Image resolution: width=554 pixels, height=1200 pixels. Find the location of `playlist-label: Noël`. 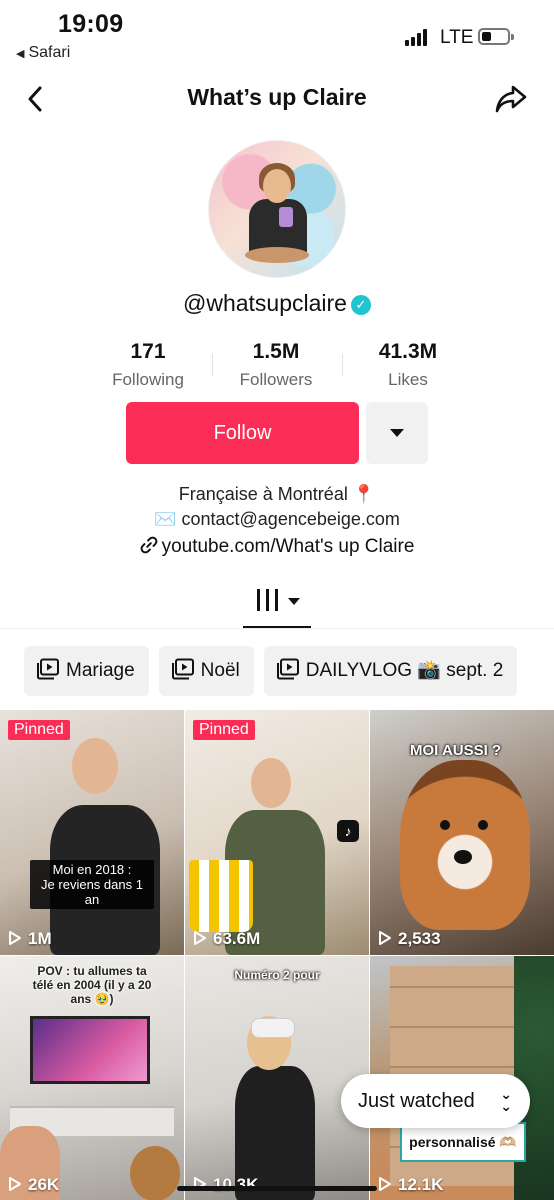

playlist-label: Noël is located at coordinates (220, 670).